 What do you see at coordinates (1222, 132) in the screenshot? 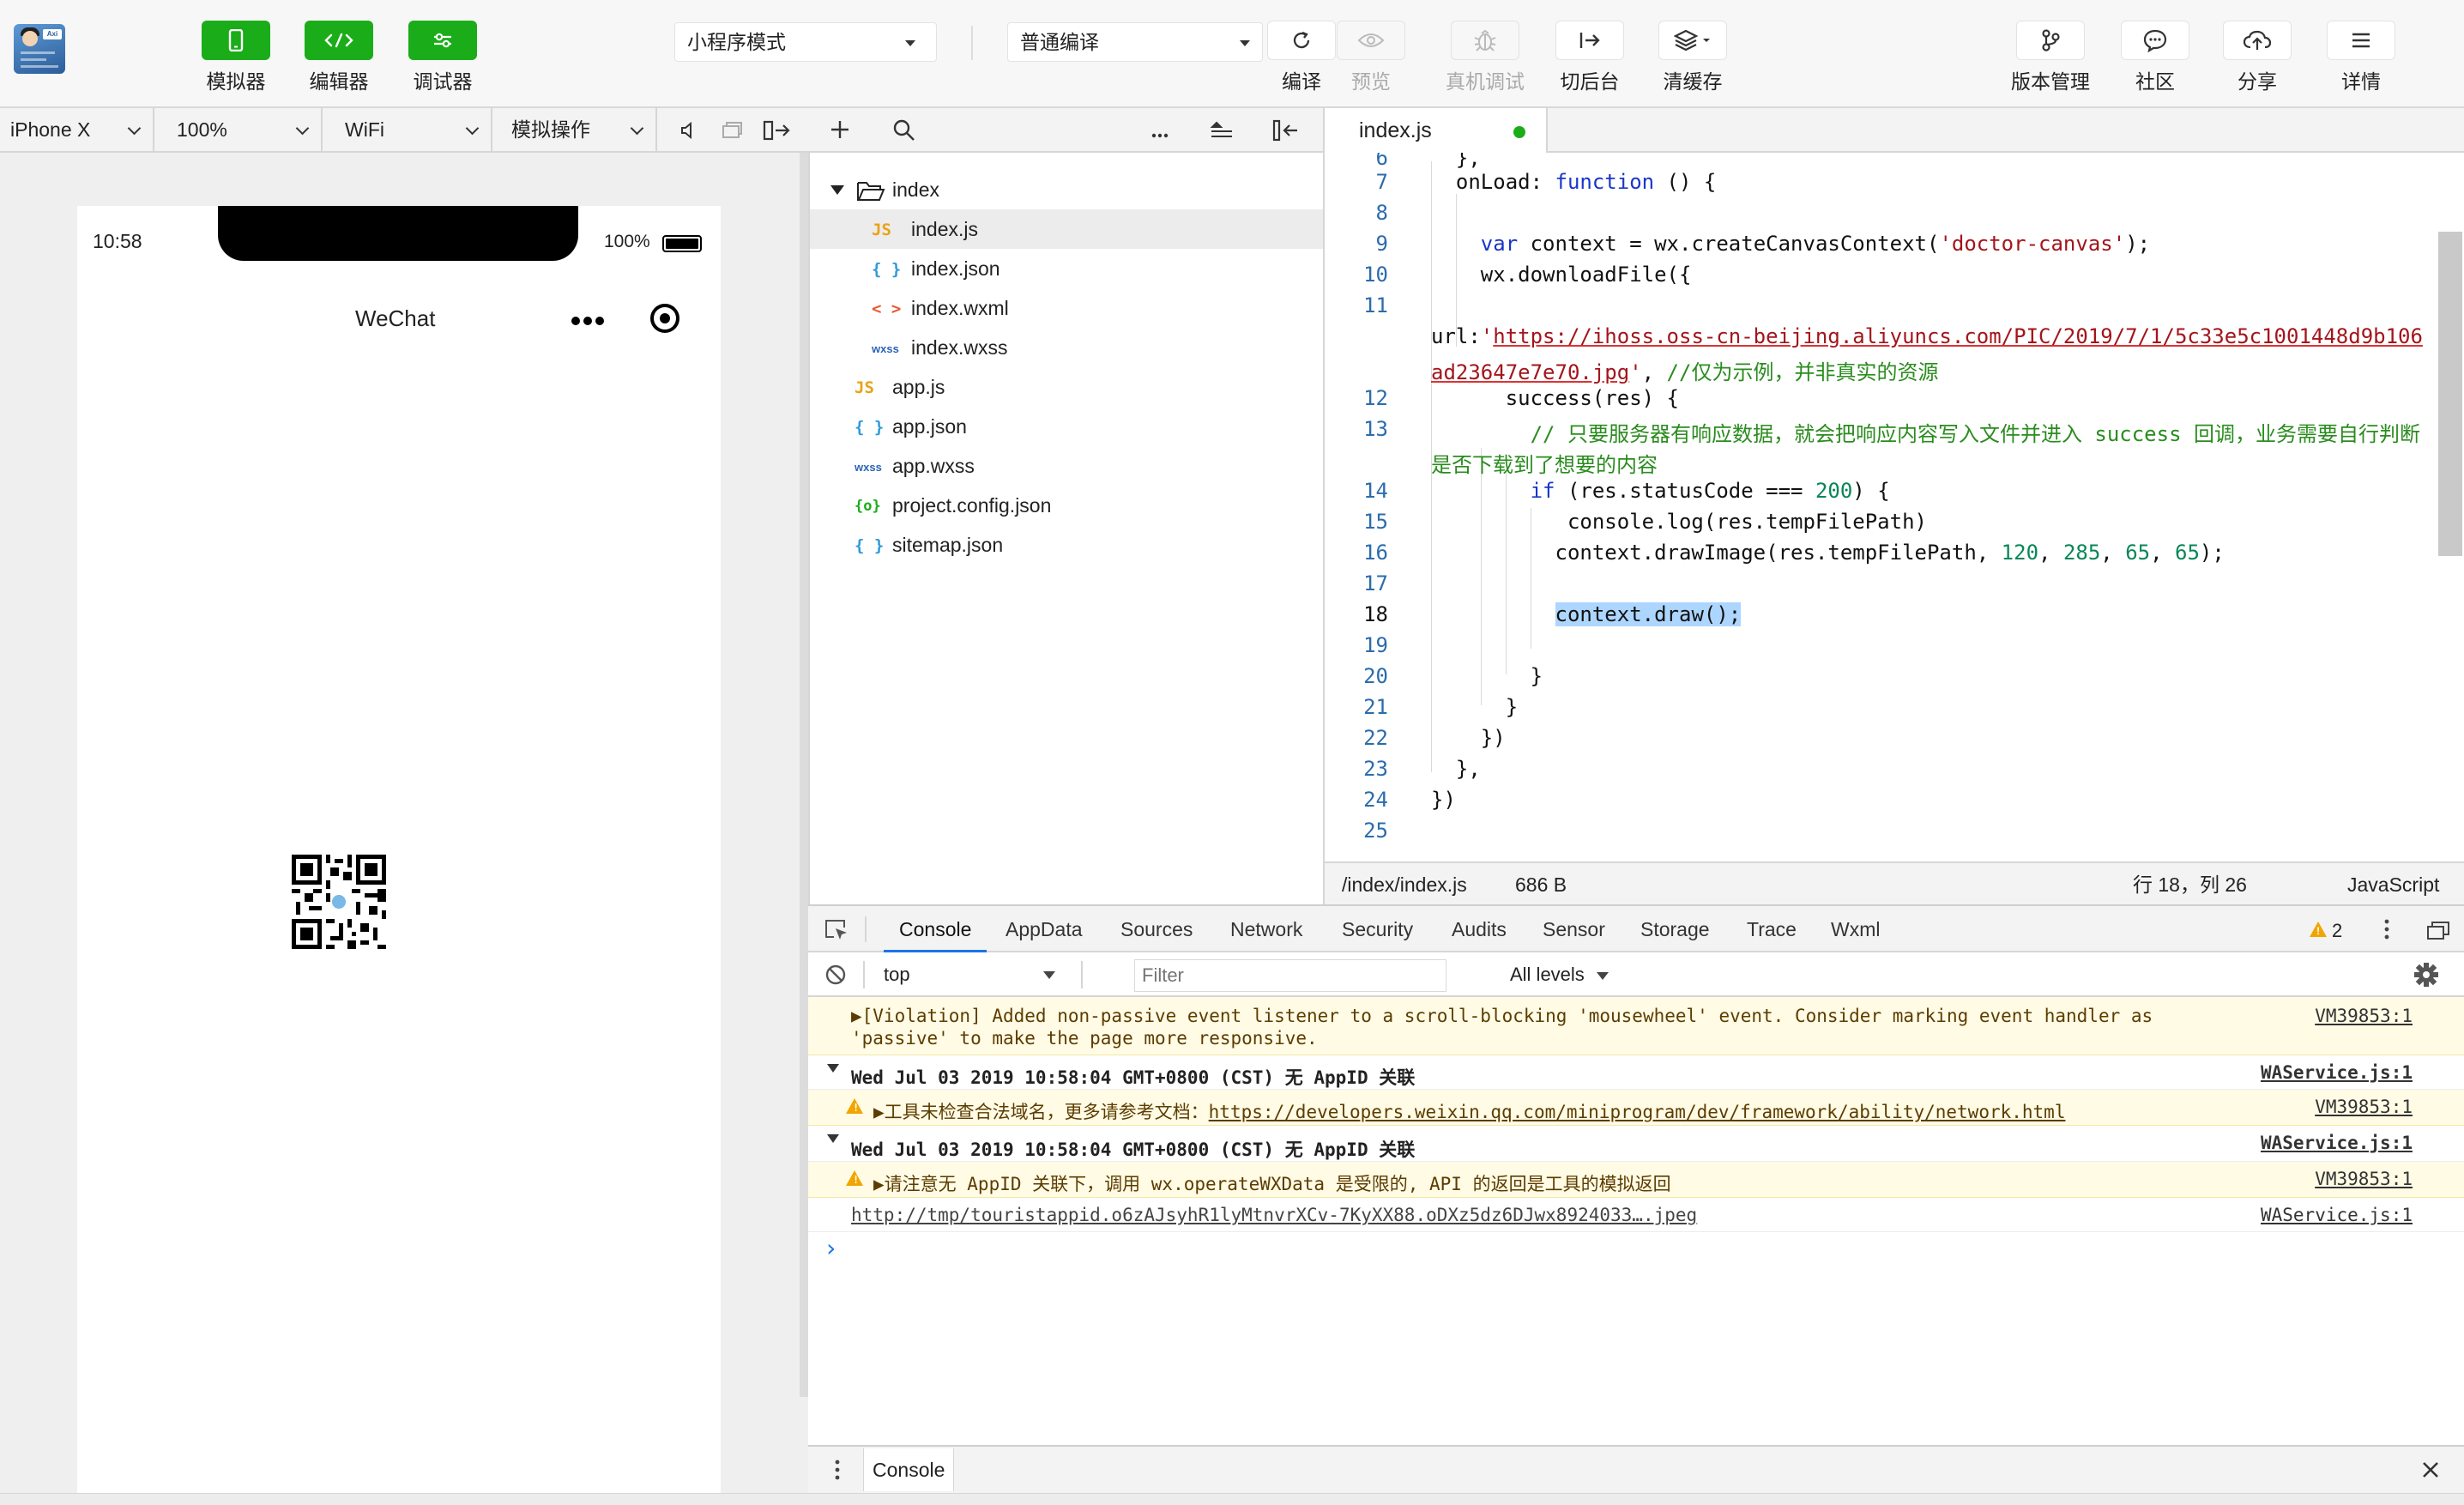
I see `collapse-icon` at bounding box center [1222, 132].